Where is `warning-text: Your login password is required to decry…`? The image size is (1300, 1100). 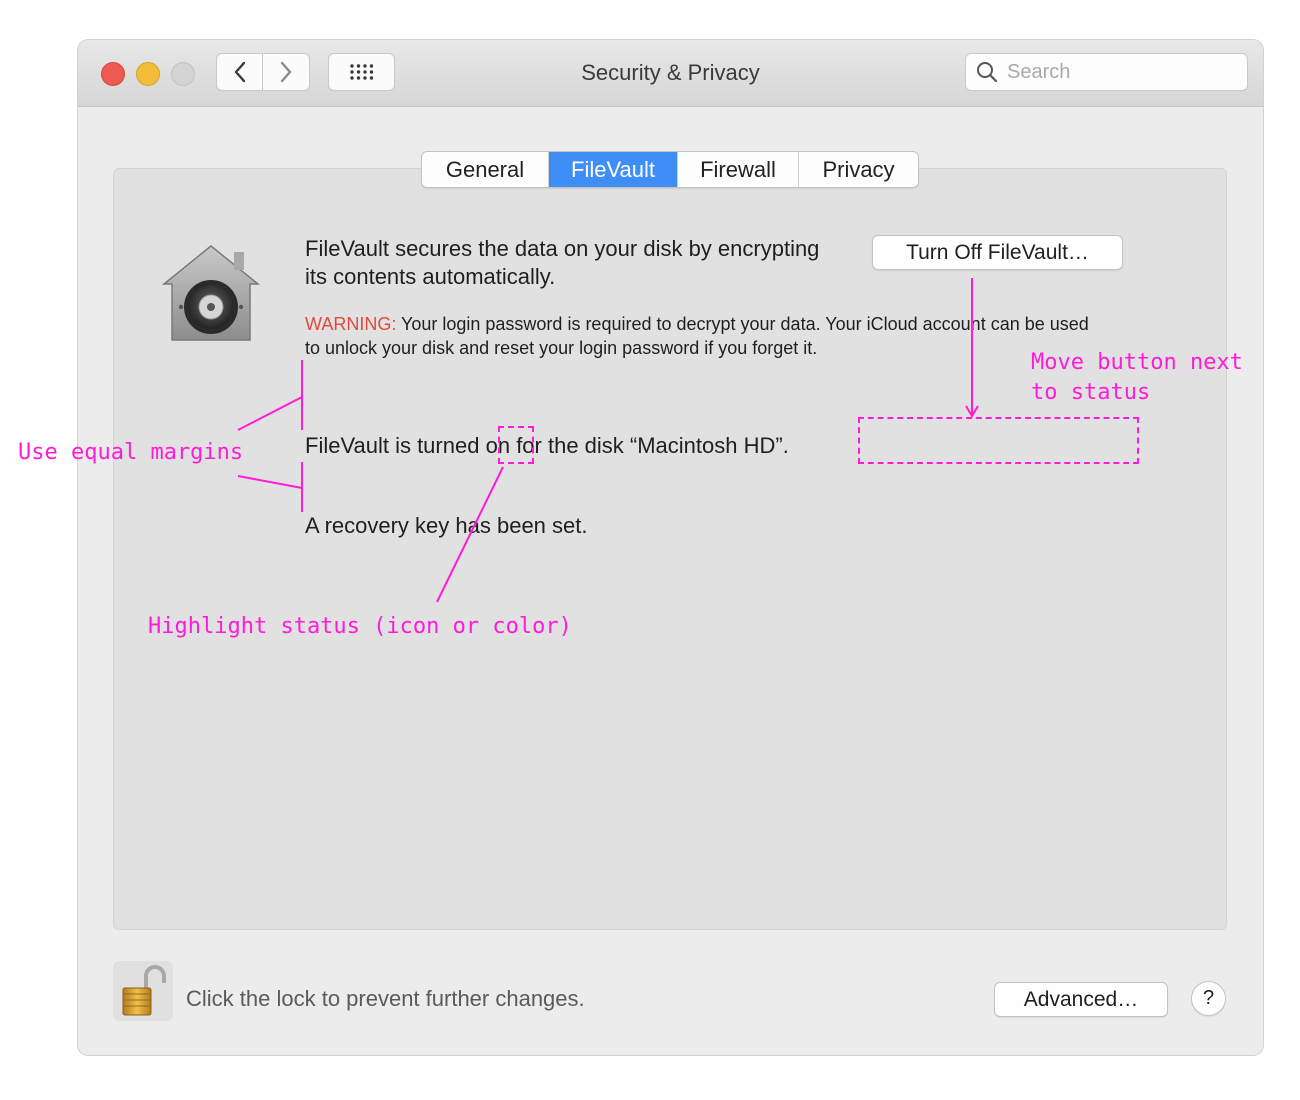 warning-text: Your login password is required to decry… is located at coordinates (697, 336).